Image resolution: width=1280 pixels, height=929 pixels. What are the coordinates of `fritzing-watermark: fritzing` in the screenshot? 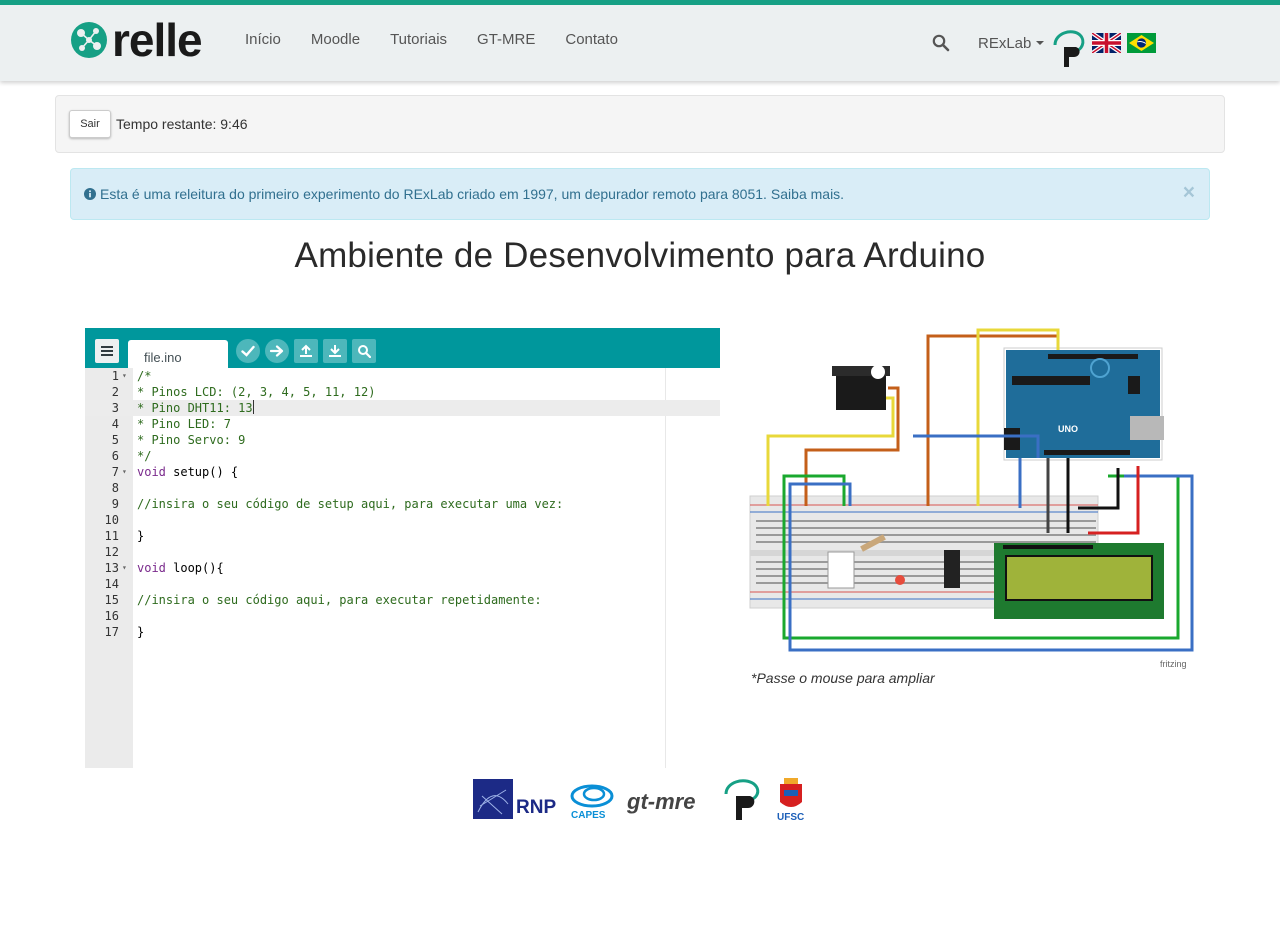 It's located at (1173, 664).